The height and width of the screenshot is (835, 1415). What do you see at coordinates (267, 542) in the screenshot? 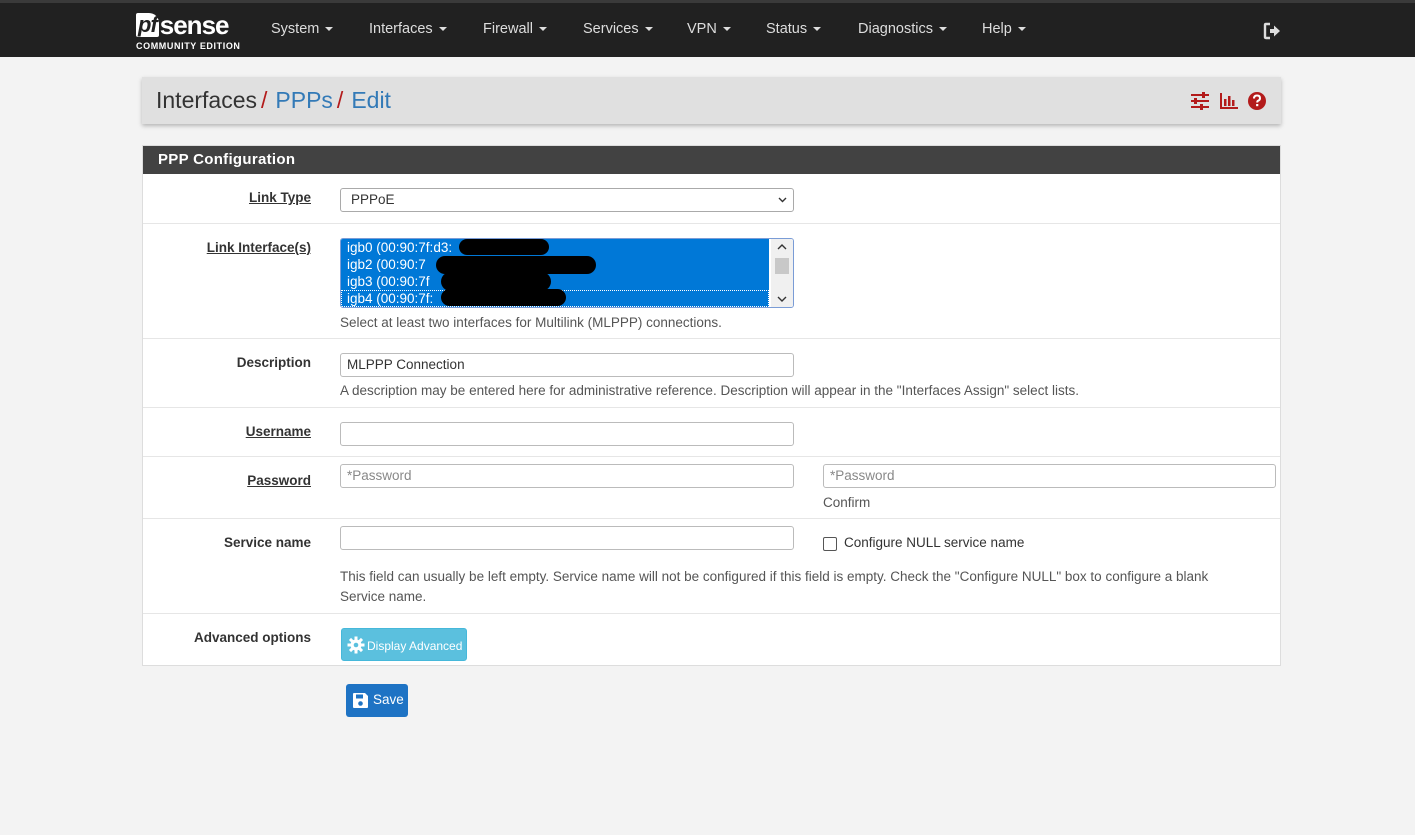
I see `service-name-label: Service name` at bounding box center [267, 542].